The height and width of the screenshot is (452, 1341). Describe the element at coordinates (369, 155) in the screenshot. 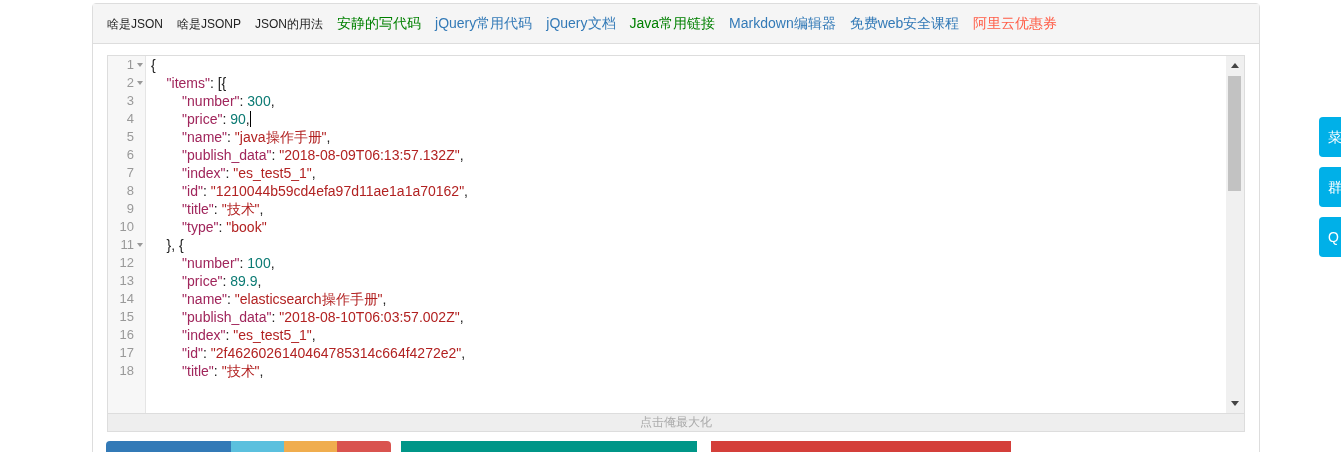

I see `json-string: "2018-08-09T06:13:57.132Z"` at that location.